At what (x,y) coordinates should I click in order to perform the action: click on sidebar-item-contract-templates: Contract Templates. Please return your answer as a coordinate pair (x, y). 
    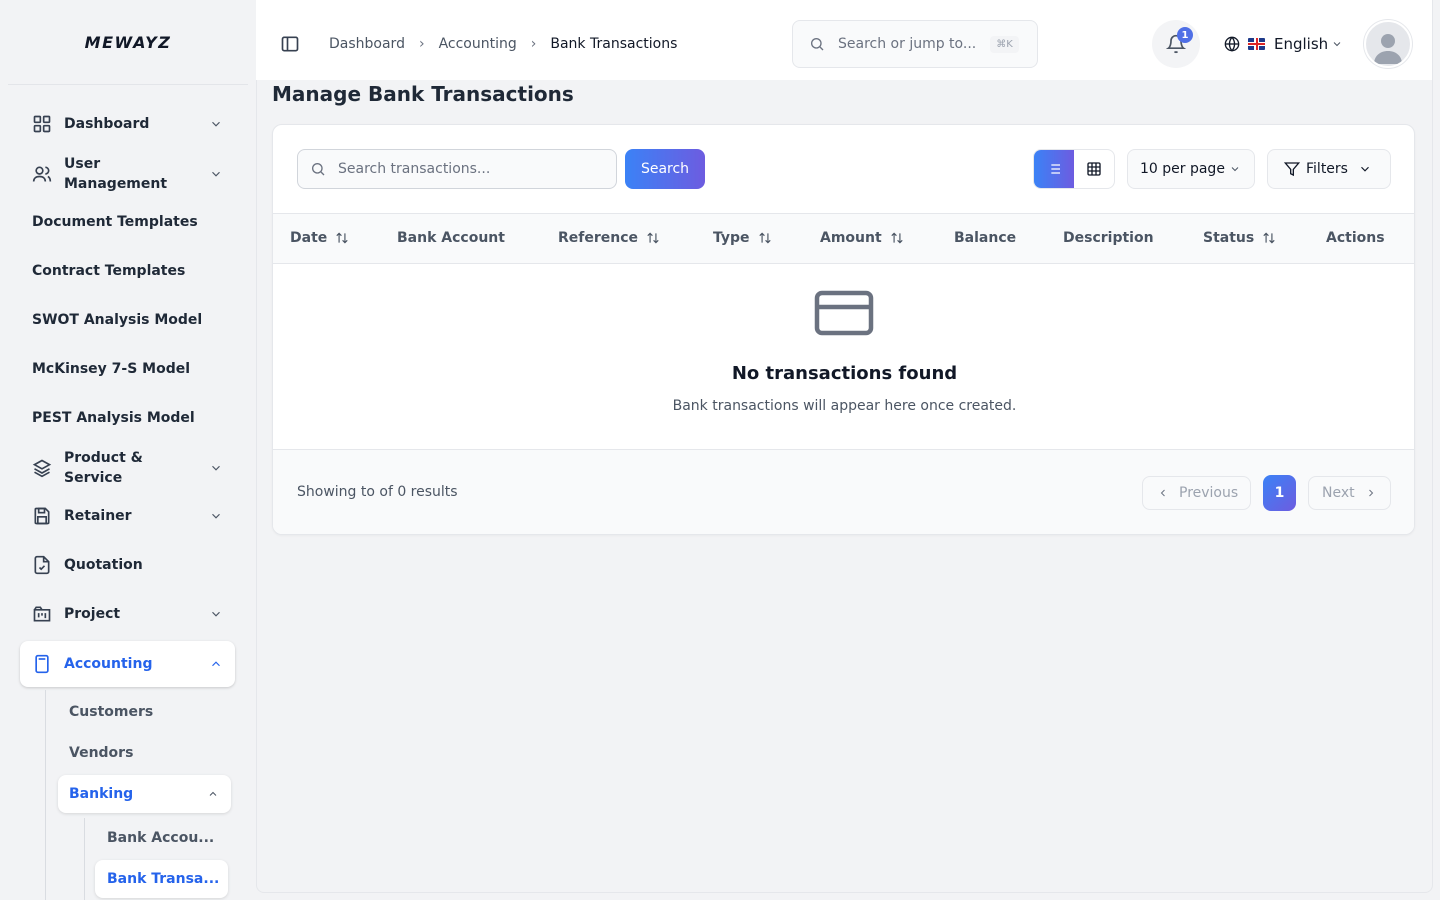
    Looking at the image, I should click on (127, 271).